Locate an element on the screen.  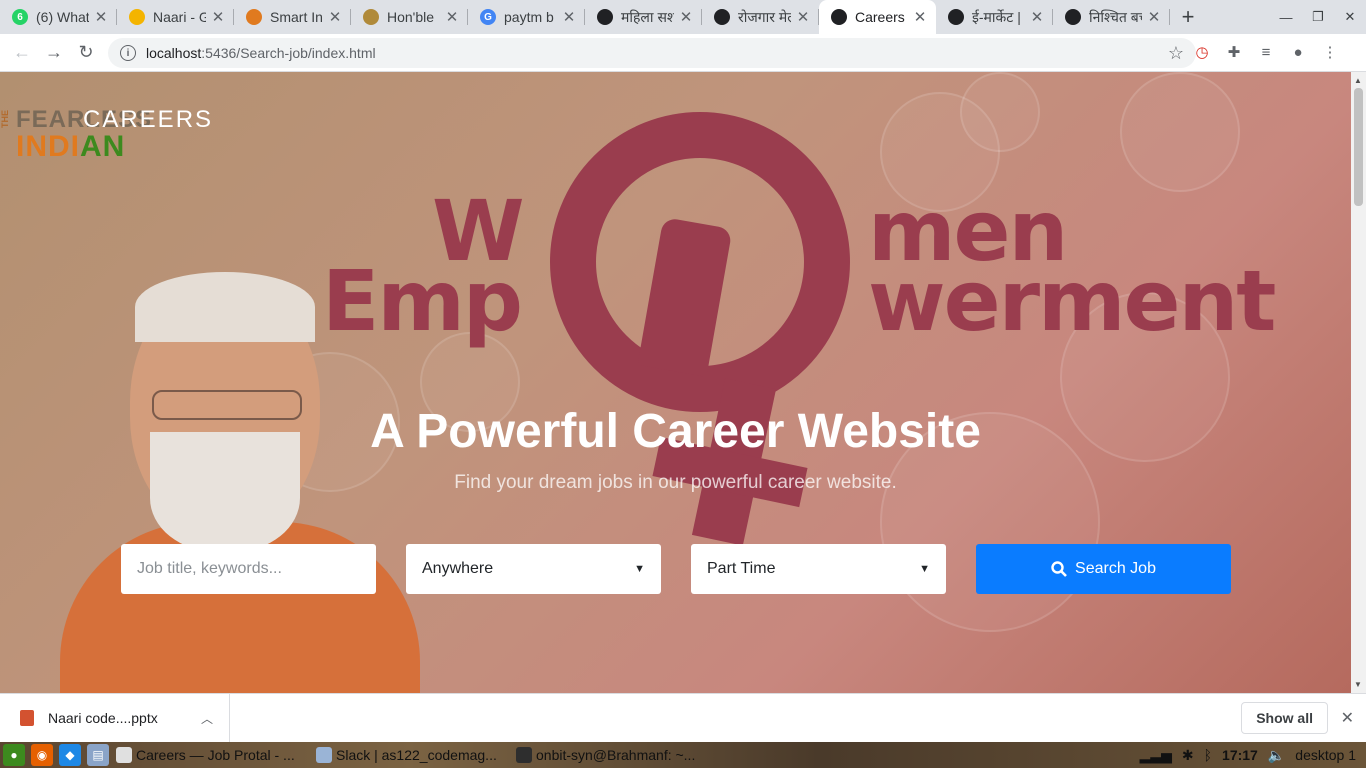
slack-tray-icon: ✱ is located at coordinates (1188, 755).